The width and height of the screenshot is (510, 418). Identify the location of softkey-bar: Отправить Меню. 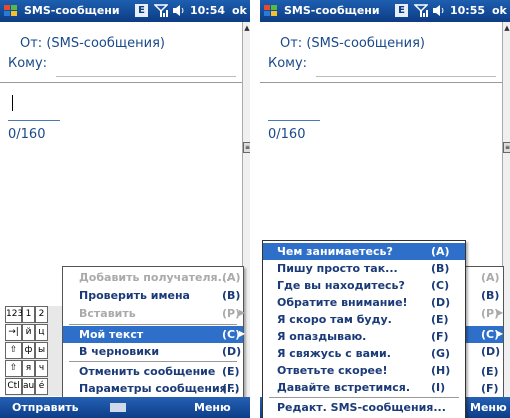
(125, 407).